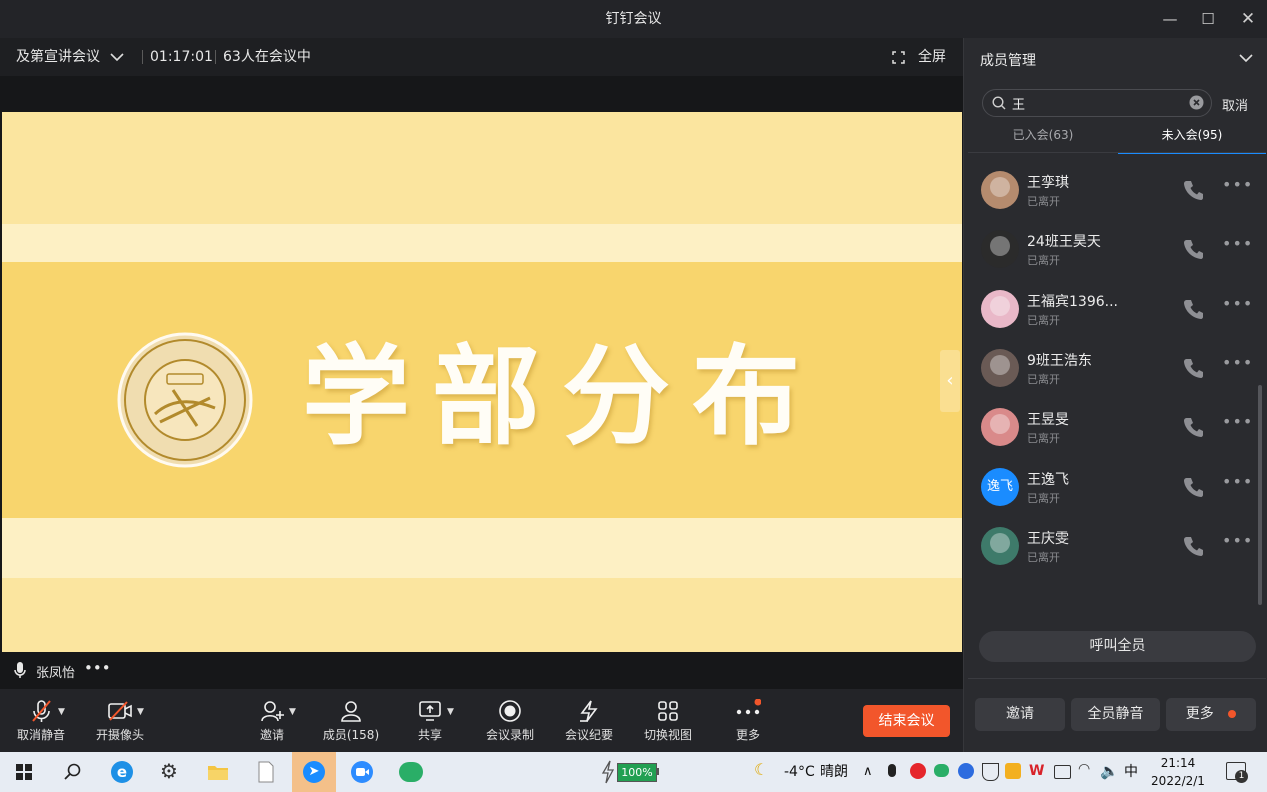  What do you see at coordinates (1109, 368) in the screenshot?
I see `member-row: 9班王浩东 已离开 •••` at bounding box center [1109, 368].